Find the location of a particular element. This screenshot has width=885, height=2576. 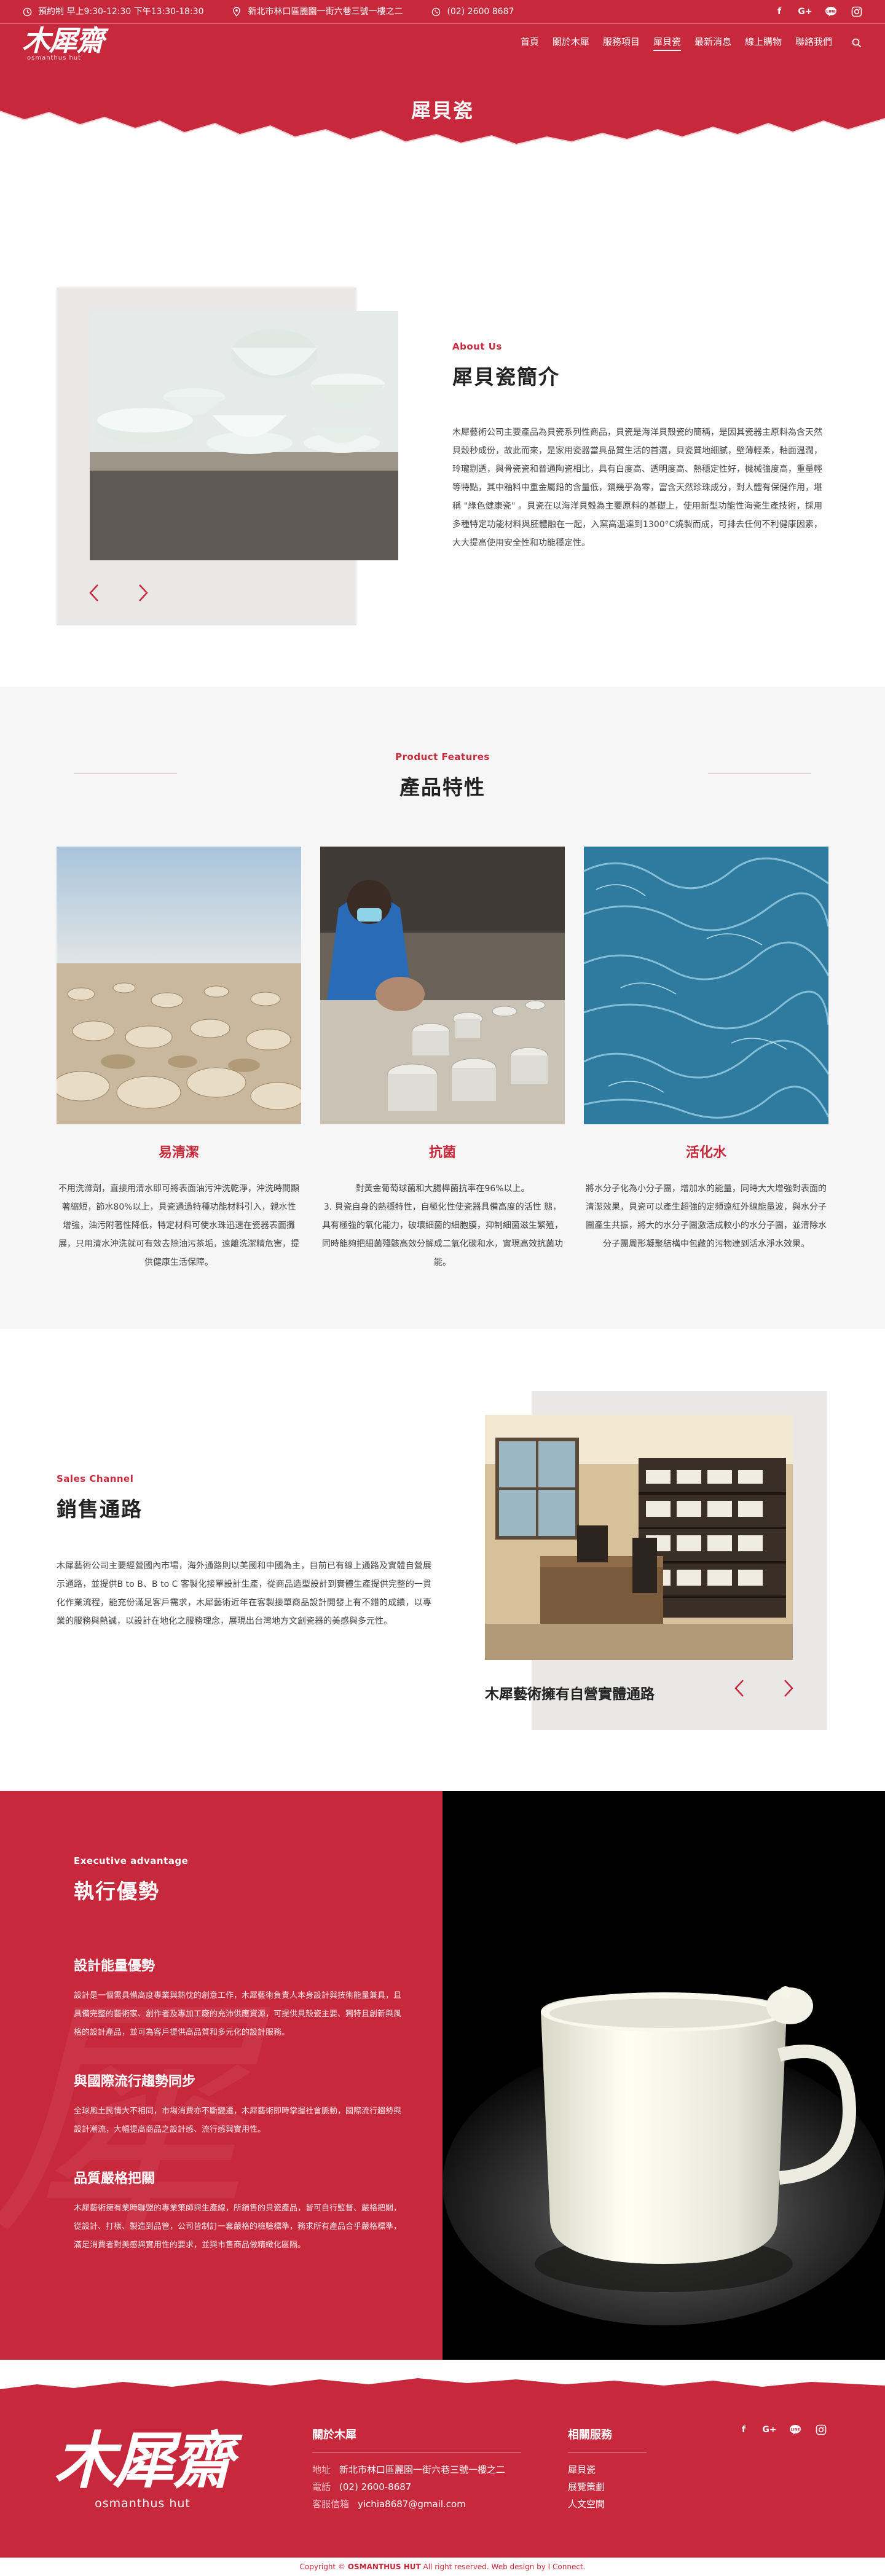

exec-item-title: 與國際流行趨勢同步 is located at coordinates (135, 2081).